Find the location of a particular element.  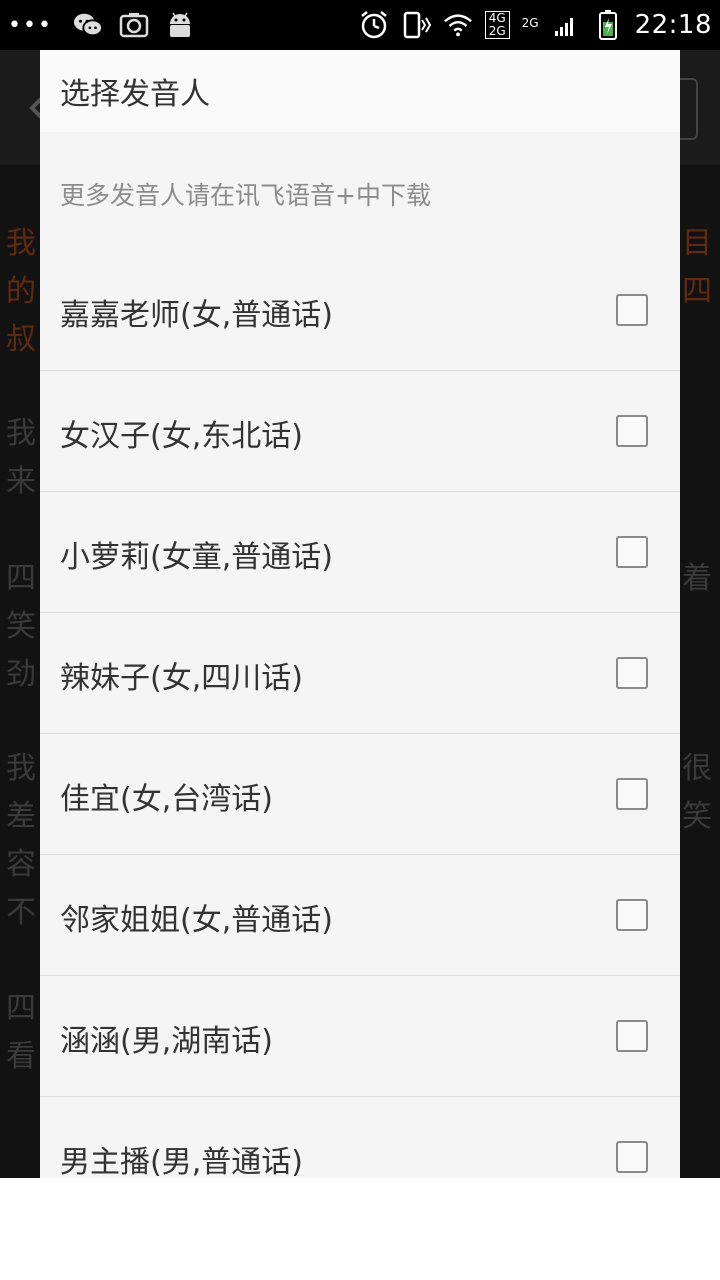

status-bar-right: 4G 2G 2G 22:18 is located at coordinates (535, 25).